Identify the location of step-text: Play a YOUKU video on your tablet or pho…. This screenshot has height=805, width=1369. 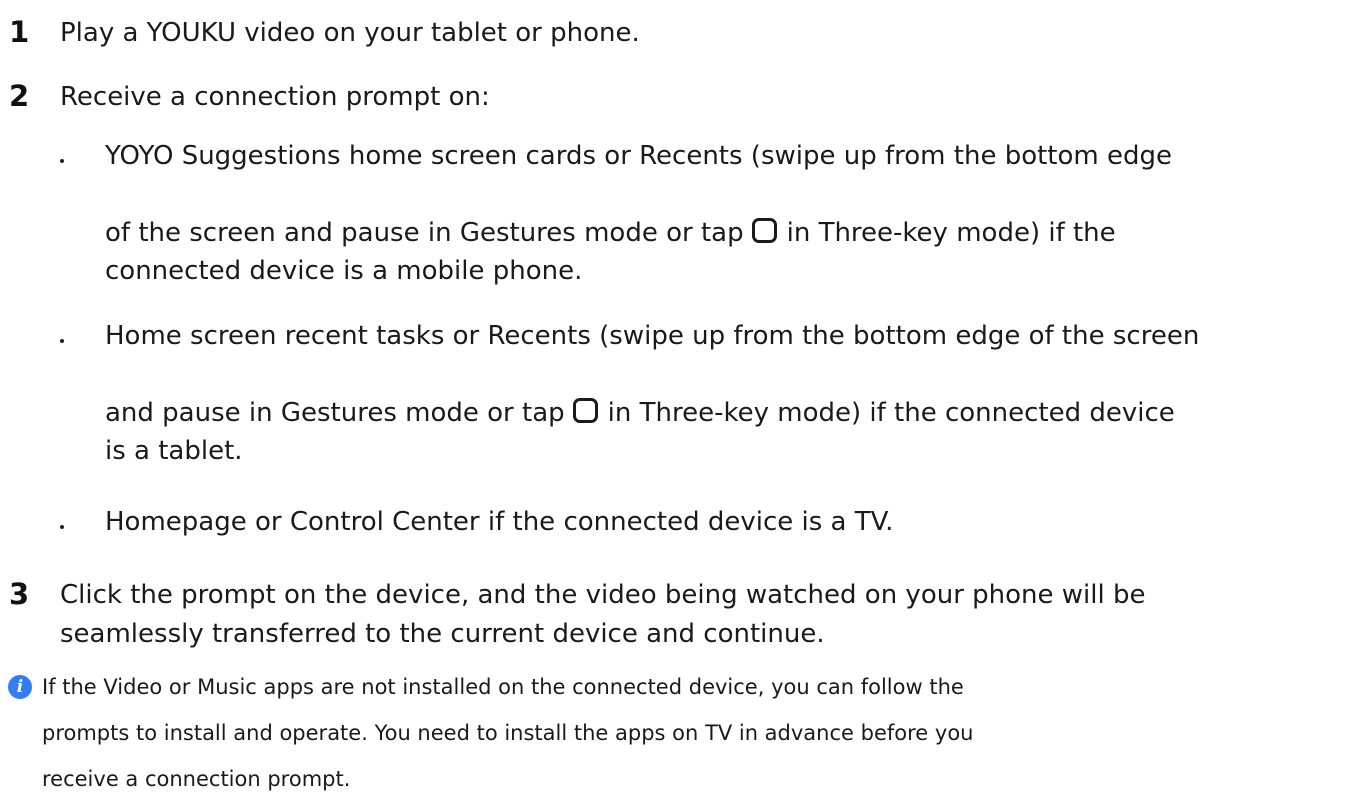
(350, 33).